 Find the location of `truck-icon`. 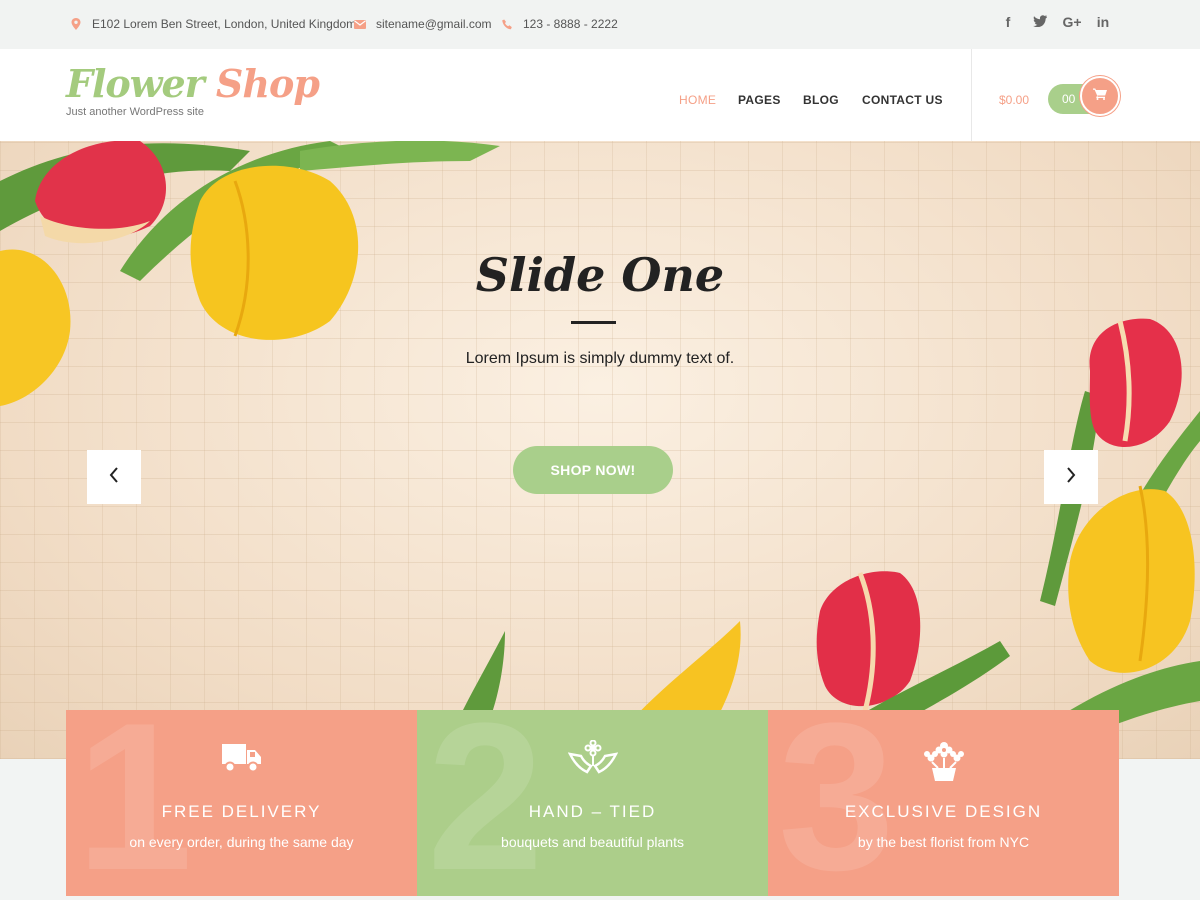

truck-icon is located at coordinates (241, 759).